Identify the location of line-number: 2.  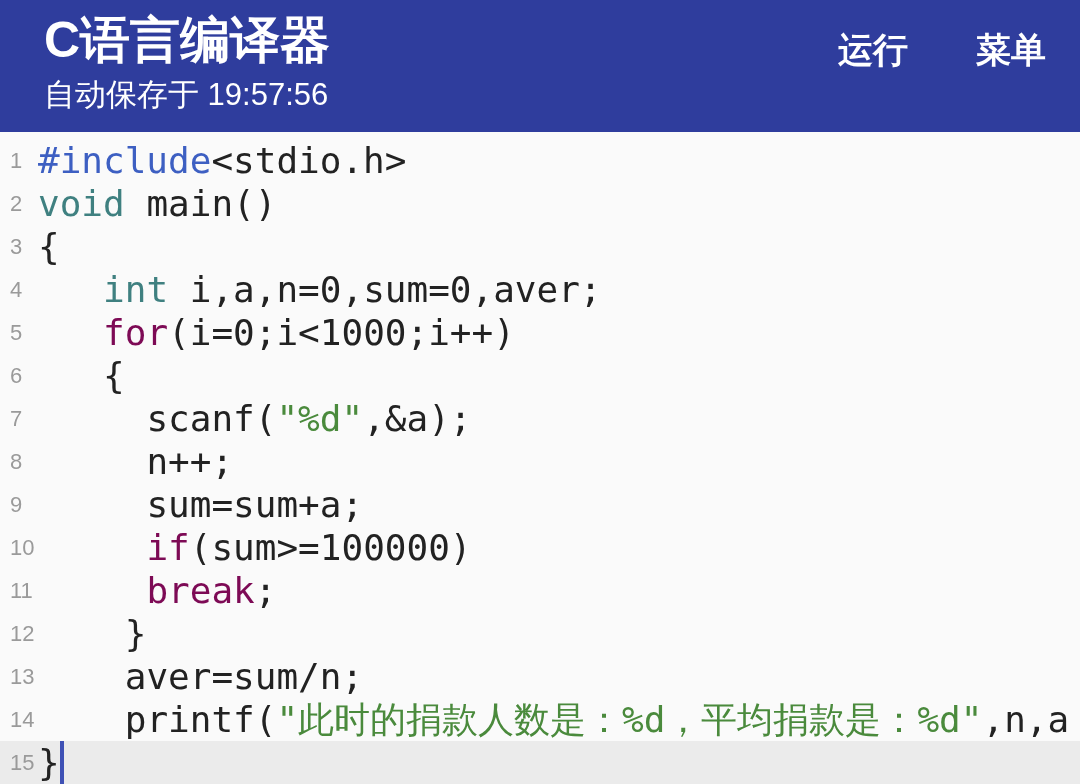
(16, 203).